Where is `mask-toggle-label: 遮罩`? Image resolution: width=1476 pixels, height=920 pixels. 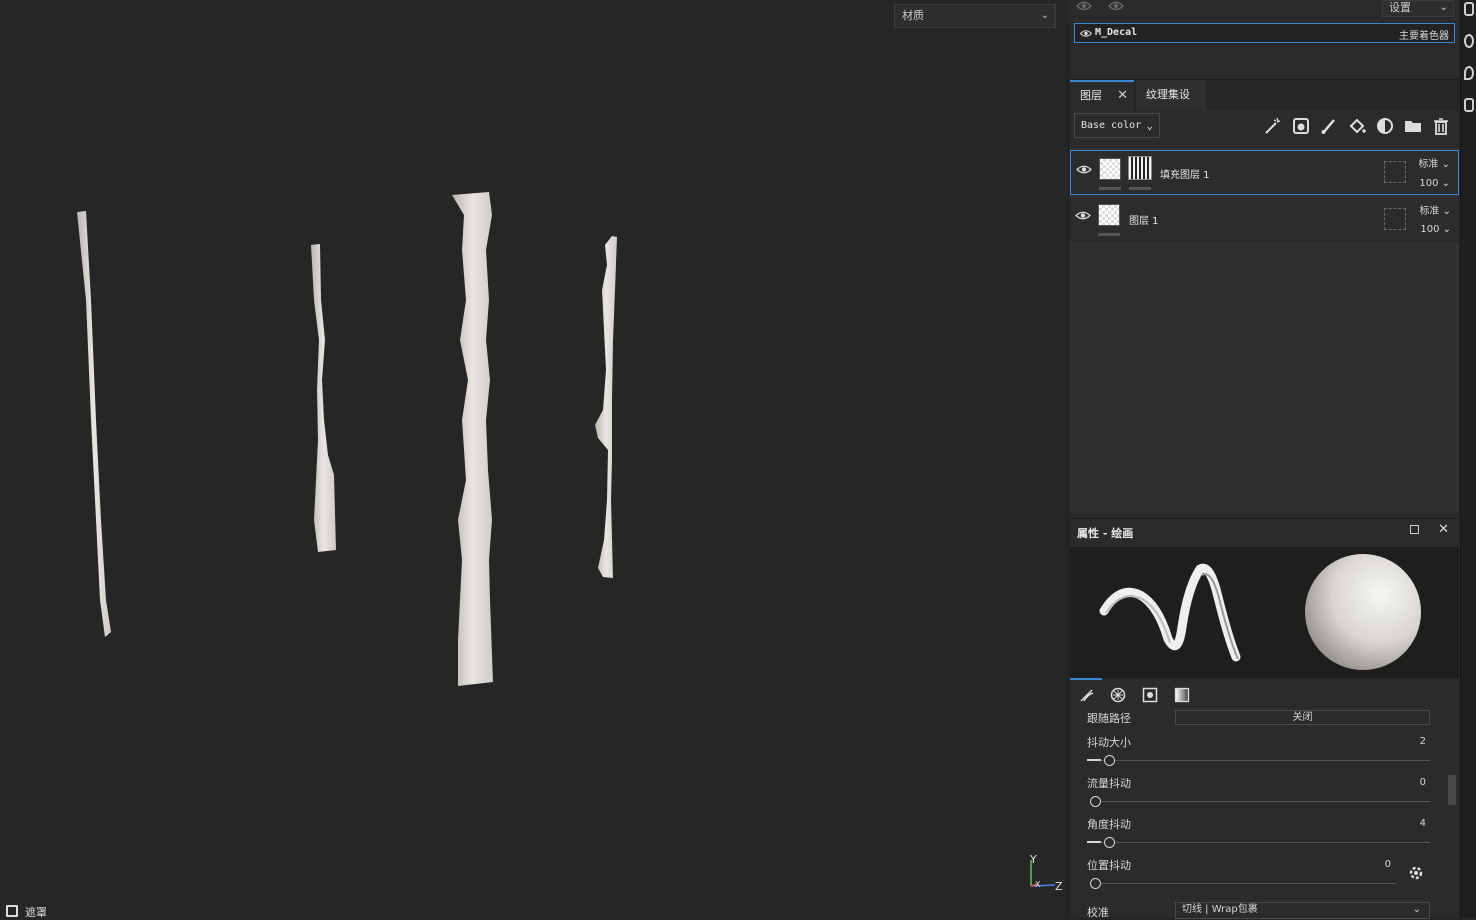 mask-toggle-label: 遮罩 is located at coordinates (36, 912).